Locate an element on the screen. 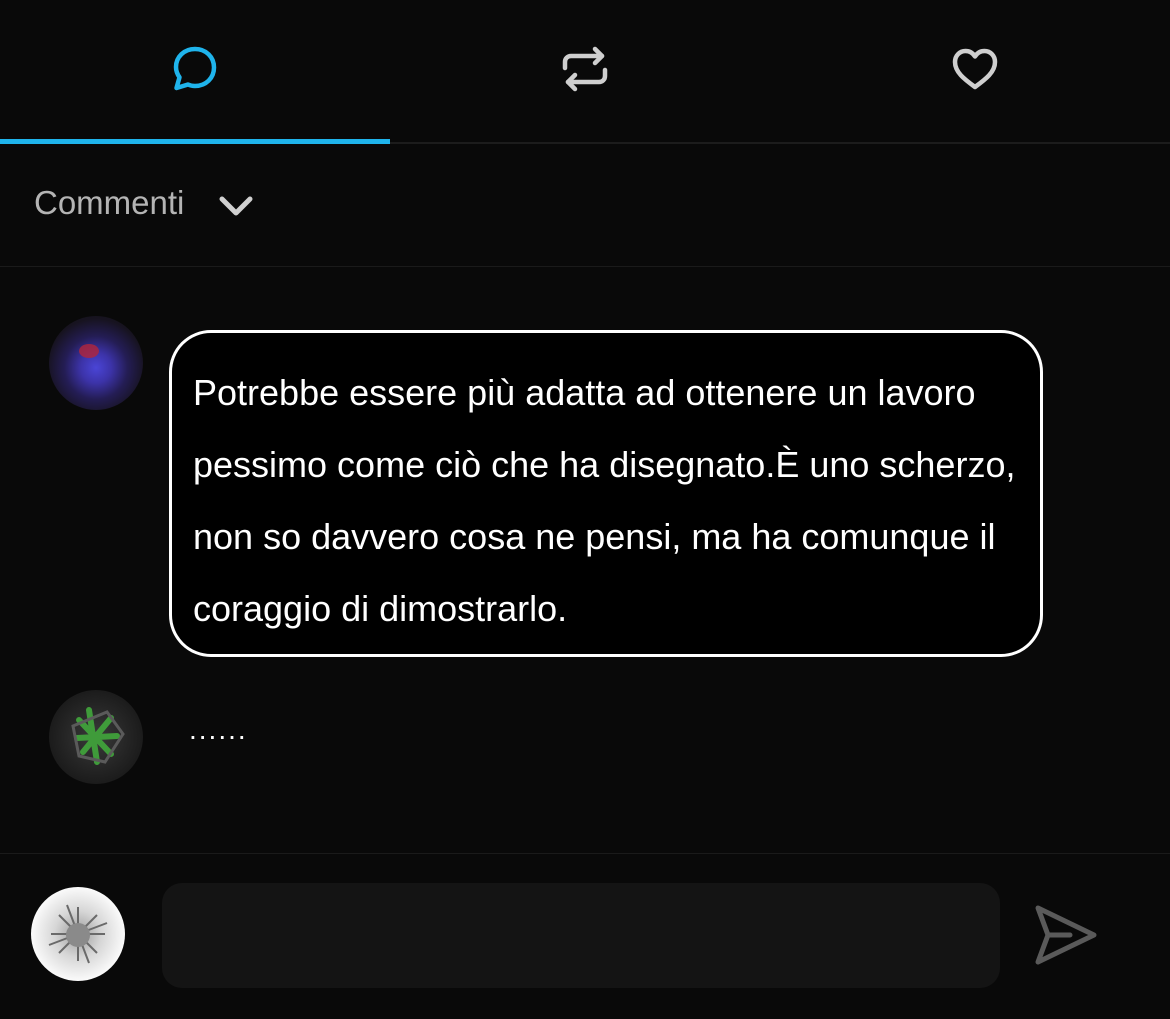 The width and height of the screenshot is (1170, 1019). tab-reposts is located at coordinates (585, 71).